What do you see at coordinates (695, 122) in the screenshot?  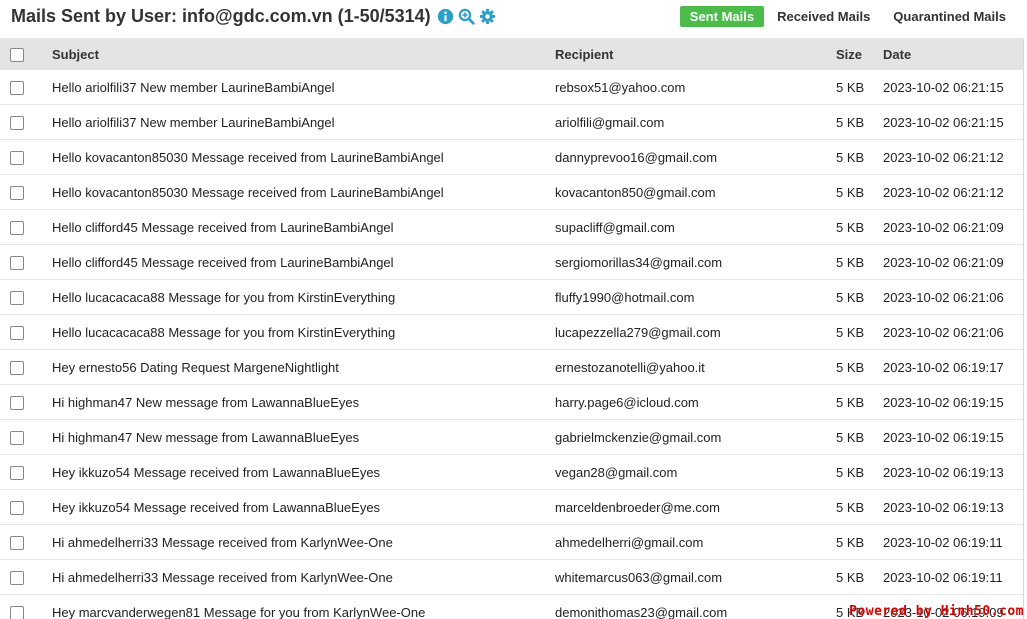 I see `recipient-cell: ariolfili@gmail.com` at bounding box center [695, 122].